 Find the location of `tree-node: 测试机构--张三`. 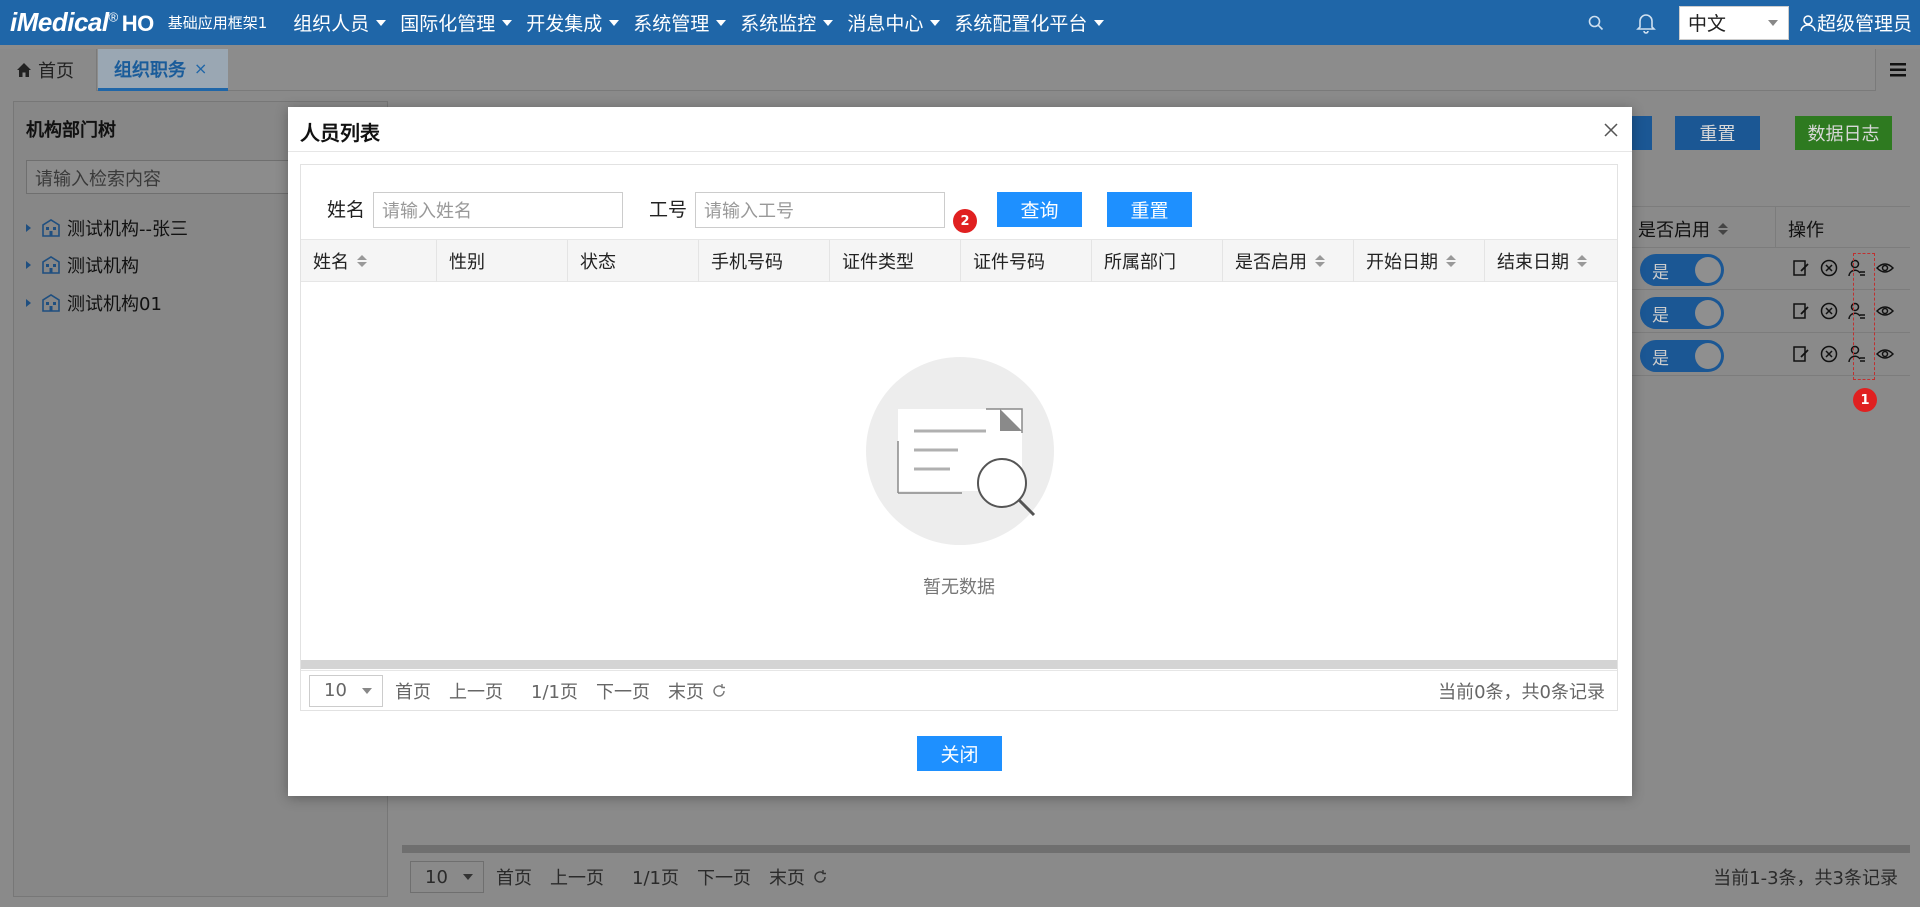

tree-node: 测试机构--张三 is located at coordinates (107, 228).